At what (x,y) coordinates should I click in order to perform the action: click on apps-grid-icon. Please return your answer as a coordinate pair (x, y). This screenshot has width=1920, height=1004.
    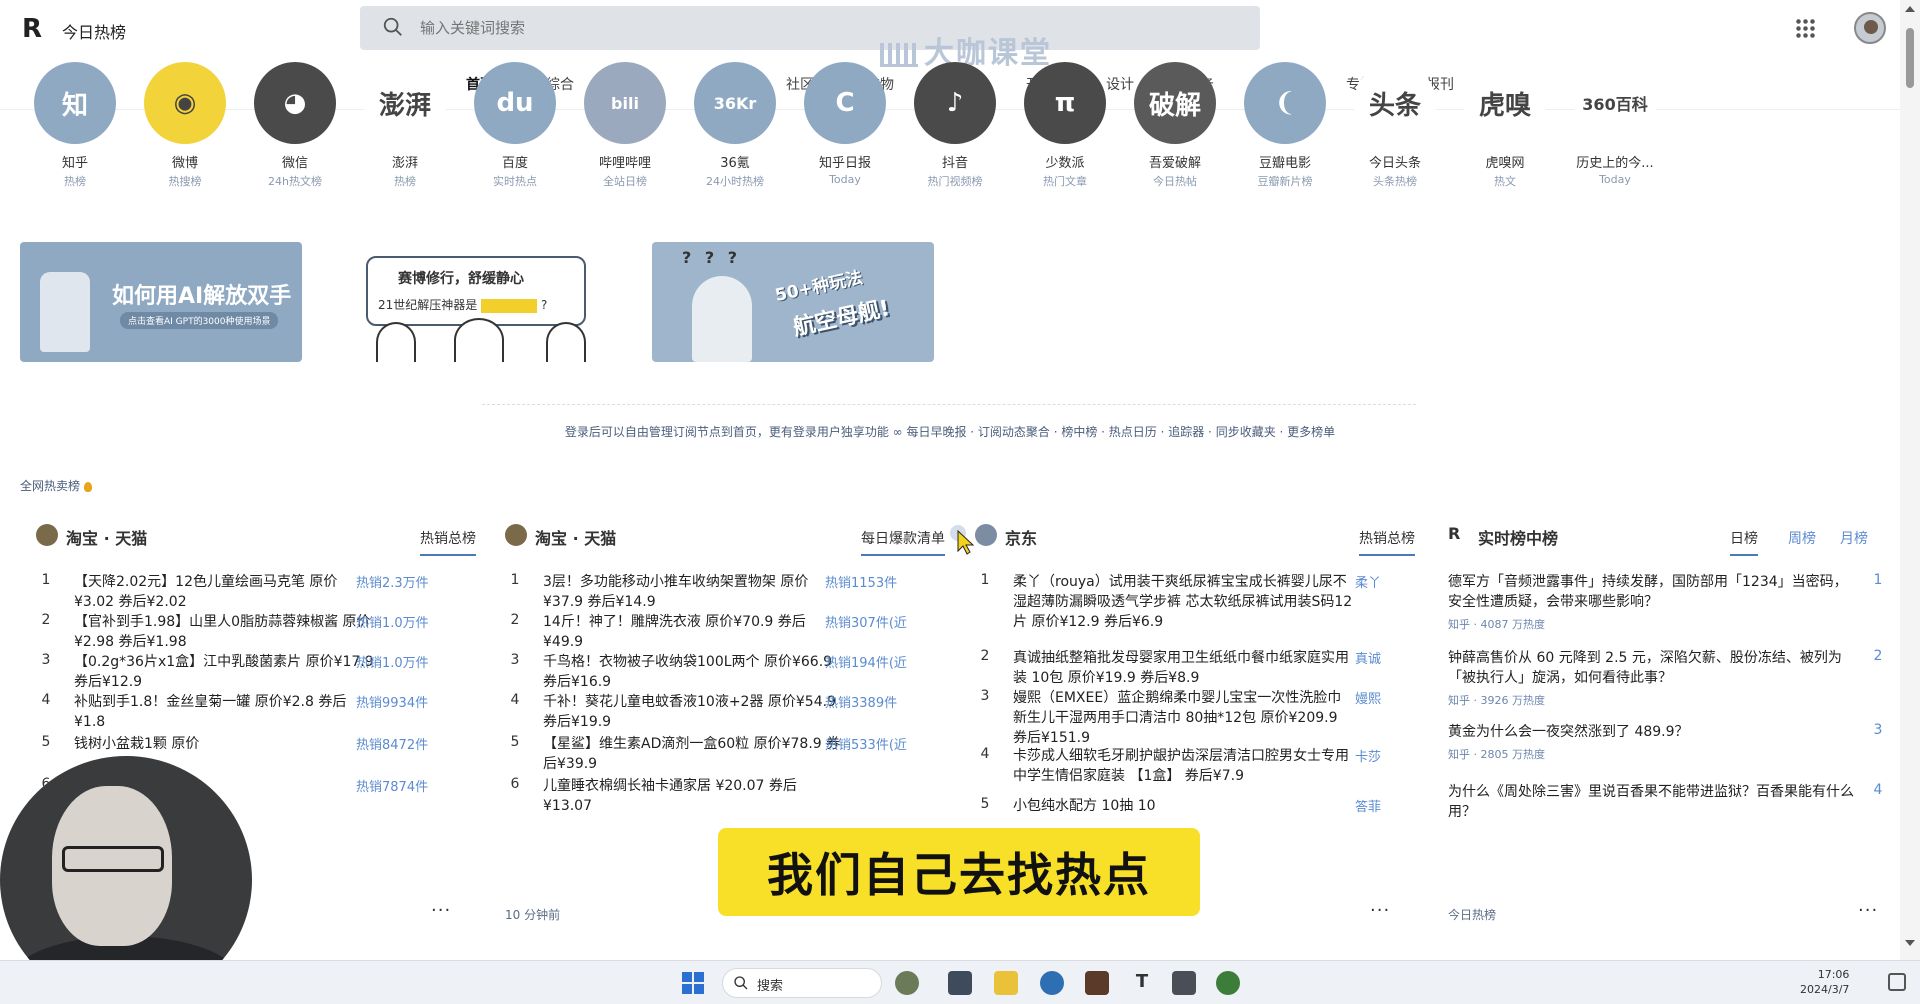
    Looking at the image, I should click on (1805, 28).